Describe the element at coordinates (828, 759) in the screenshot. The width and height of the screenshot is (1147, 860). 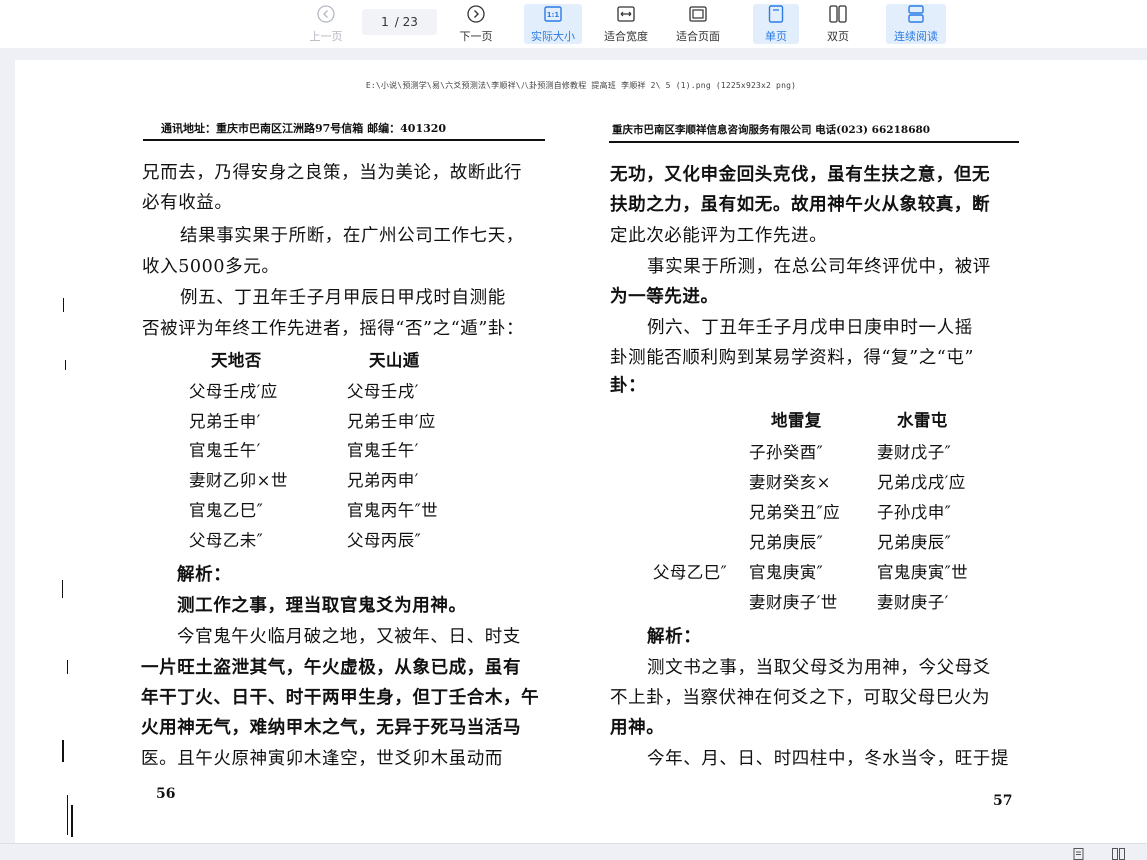
I see `text-line: 今年、月、日、时四柱中，冬水当令，旺于提` at that location.